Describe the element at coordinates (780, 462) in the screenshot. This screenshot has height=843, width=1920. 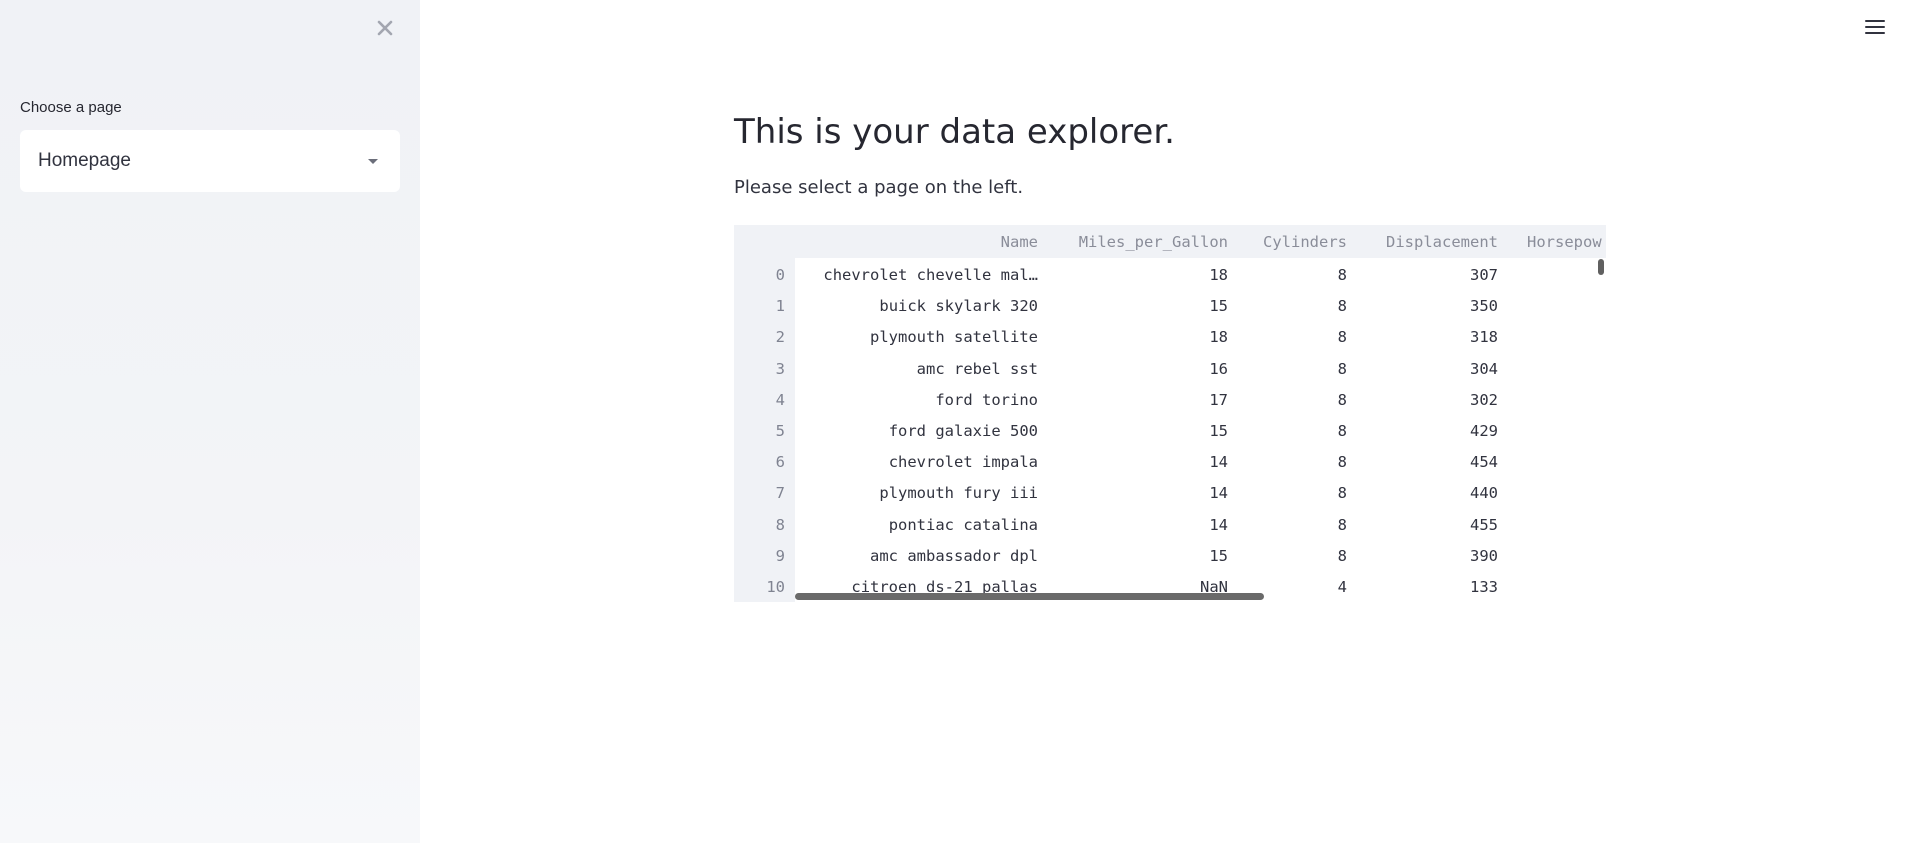
I see `row-index: 6` at that location.